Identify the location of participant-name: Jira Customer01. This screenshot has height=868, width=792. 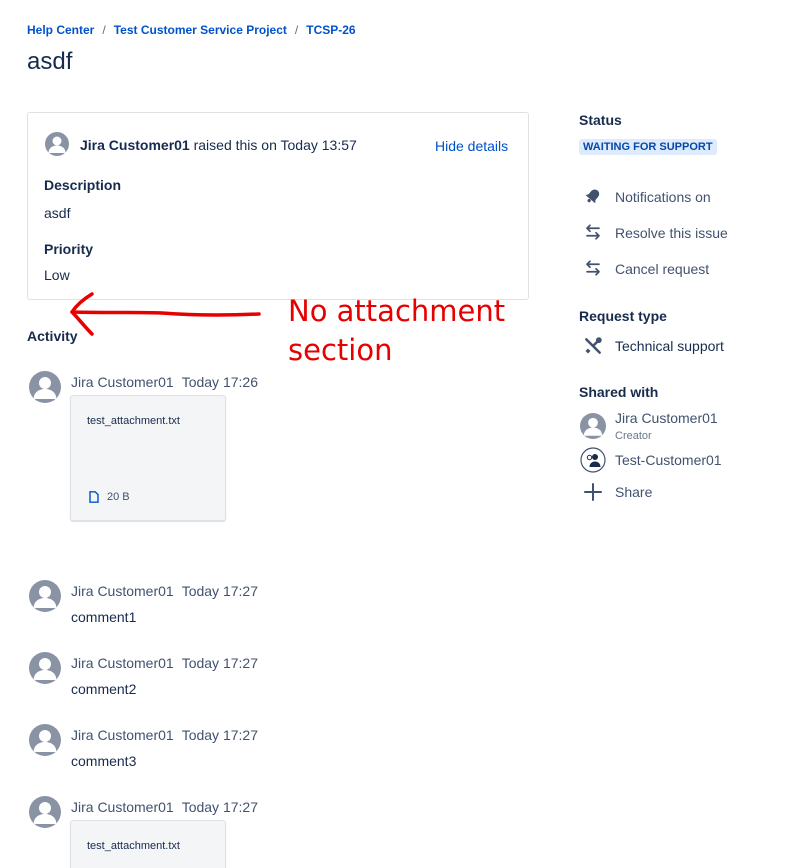
(666, 418).